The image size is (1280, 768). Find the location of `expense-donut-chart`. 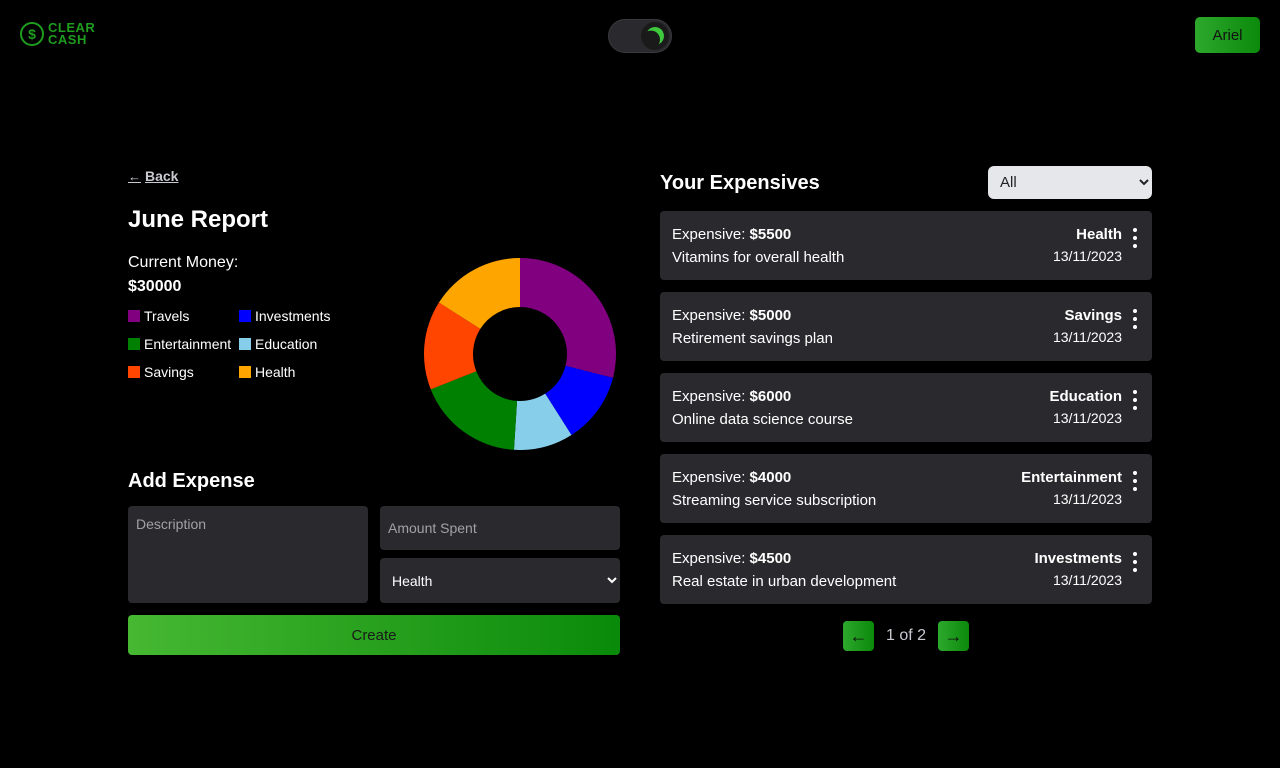

expense-donut-chart is located at coordinates (520, 354).